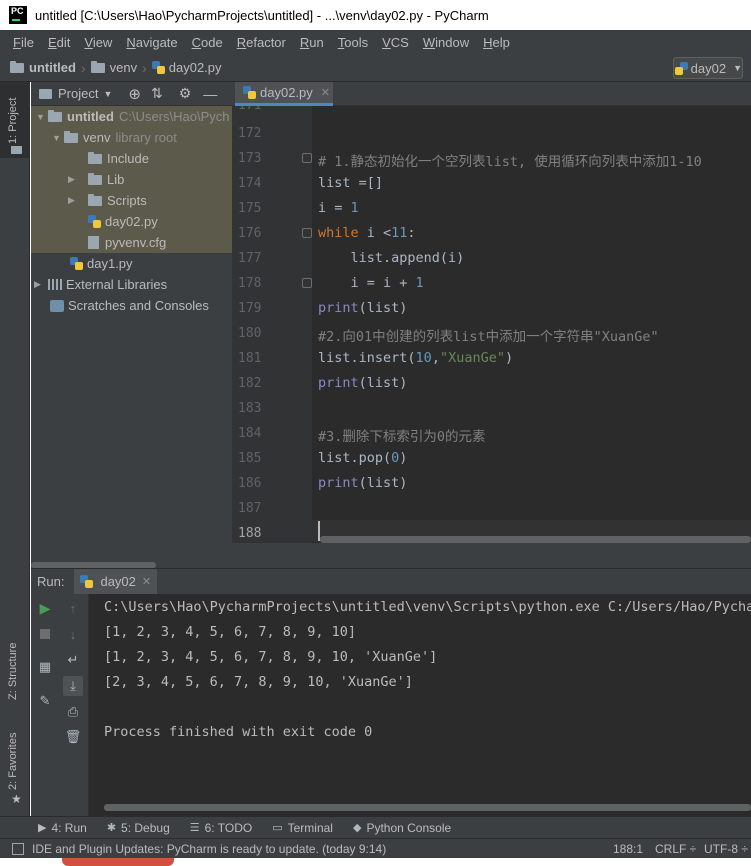 The height and width of the screenshot is (866, 751). I want to click on tool-tab-debug: ✱ 5: Debug, so click(138, 828).